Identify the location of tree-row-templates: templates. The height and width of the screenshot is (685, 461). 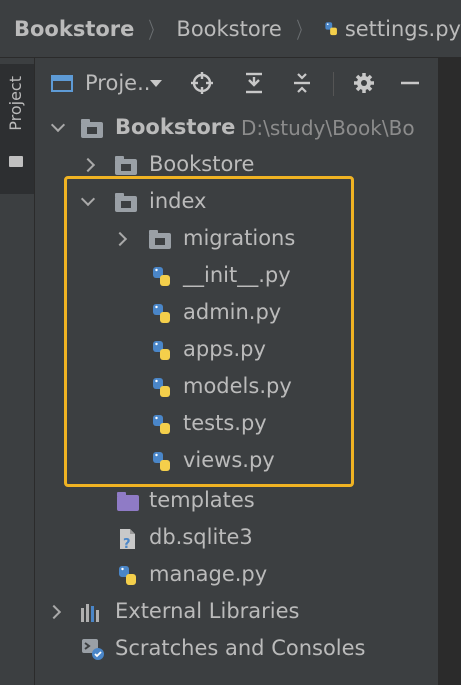
(236, 501).